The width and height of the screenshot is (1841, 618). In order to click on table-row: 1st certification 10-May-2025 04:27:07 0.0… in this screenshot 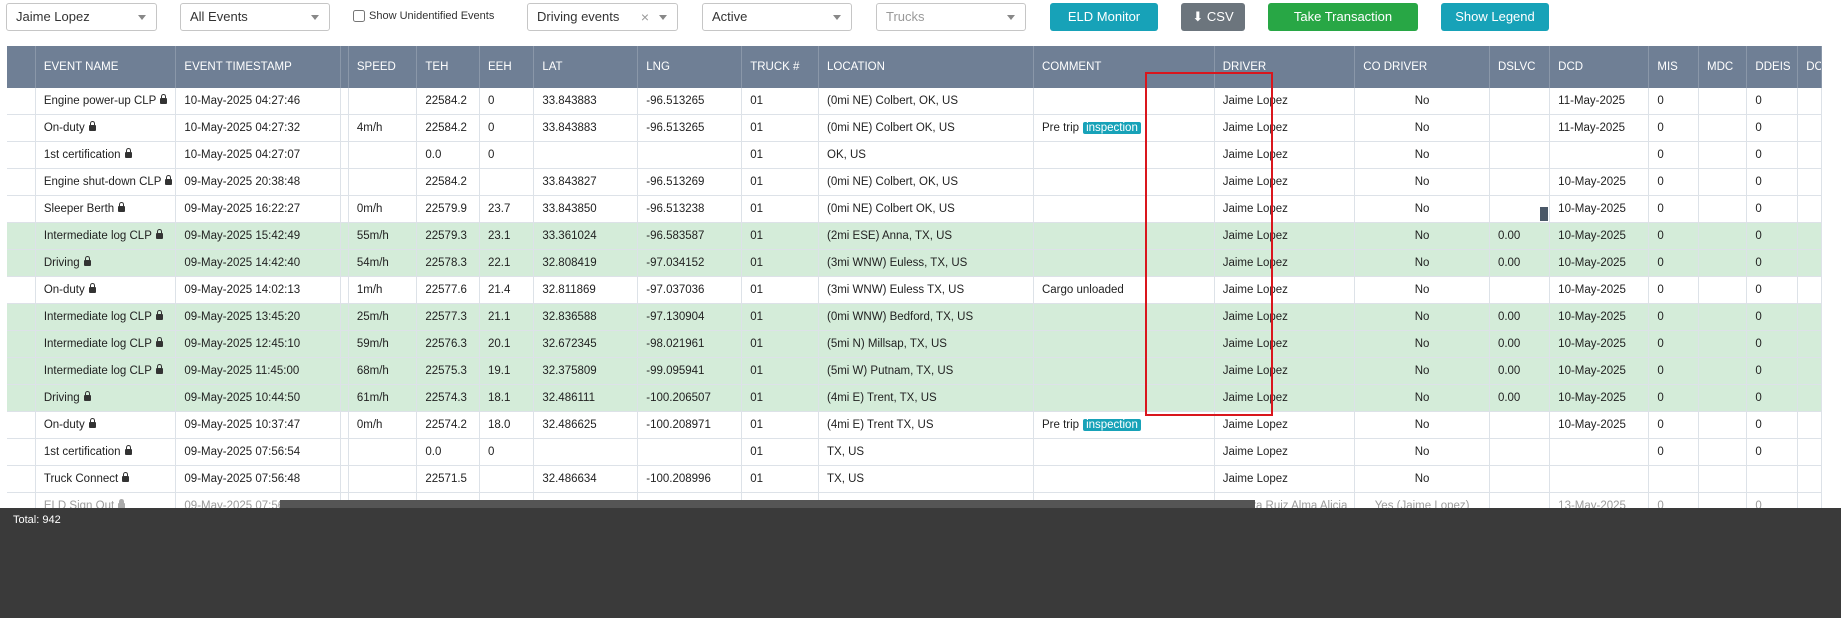, I will do `click(914, 155)`.